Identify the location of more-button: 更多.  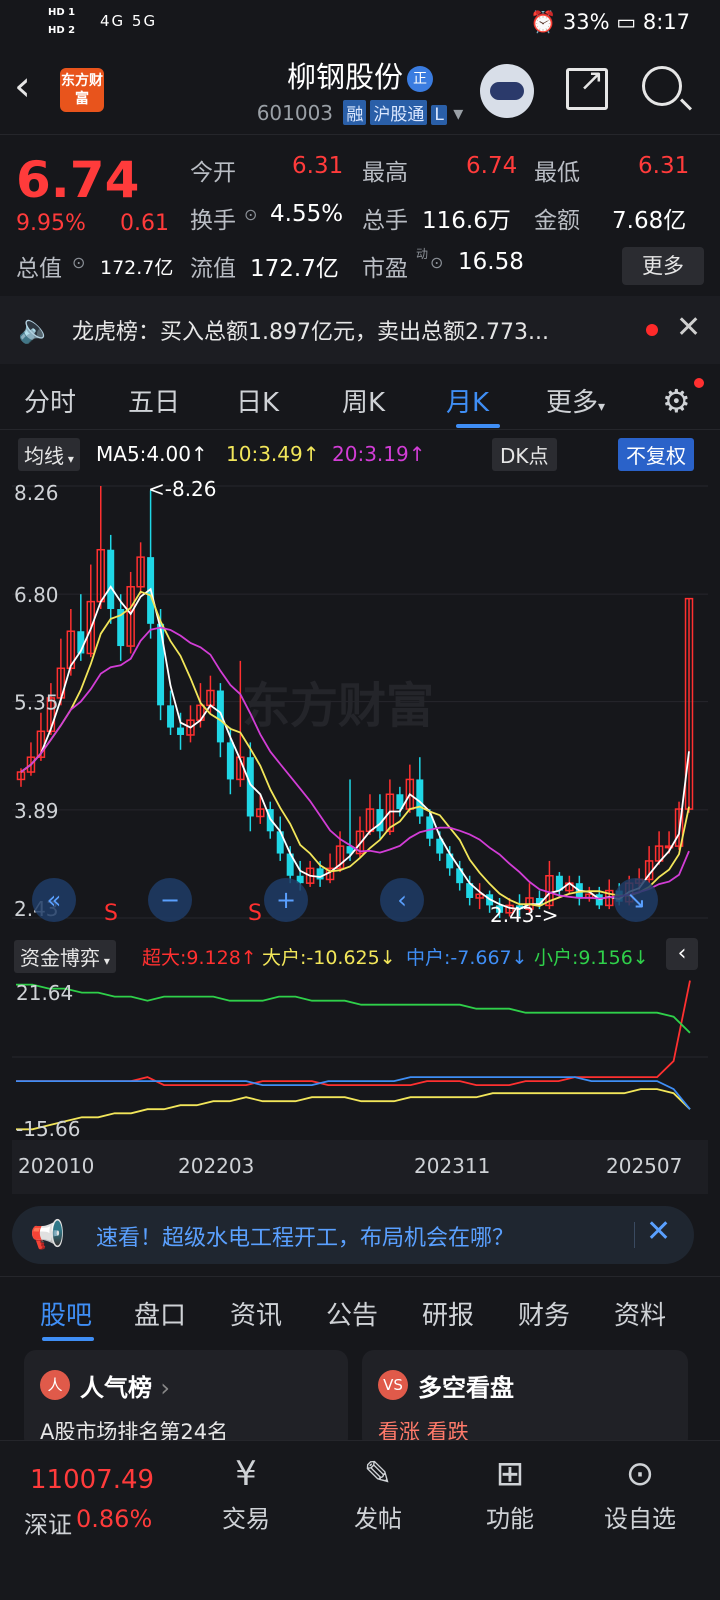
(663, 266).